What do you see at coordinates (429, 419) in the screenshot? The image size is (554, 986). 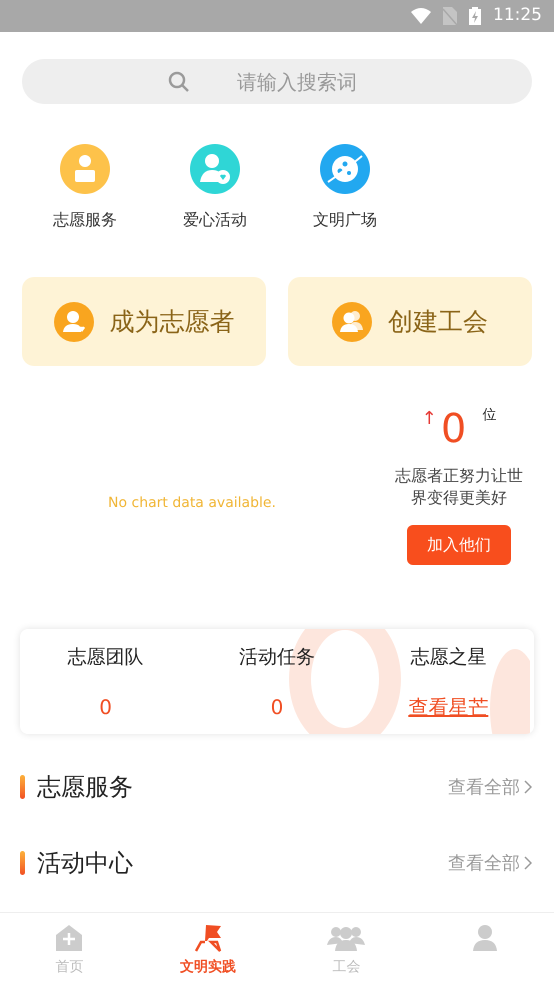 I see `up-arrow: ↑` at bounding box center [429, 419].